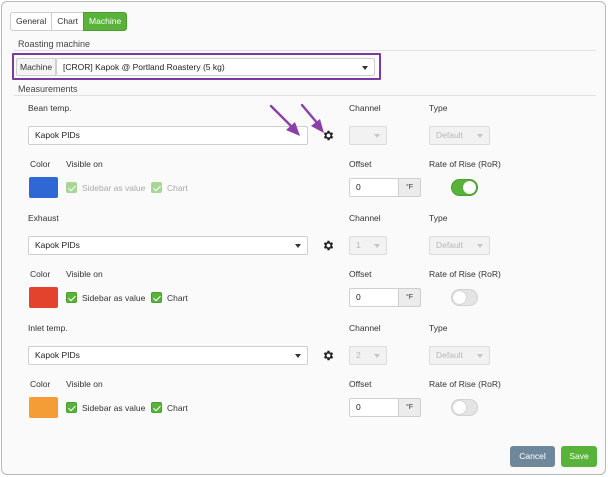 The width and height of the screenshot is (608, 477). Describe the element at coordinates (43, 297) in the screenshot. I see `color-swatch-red` at that location.